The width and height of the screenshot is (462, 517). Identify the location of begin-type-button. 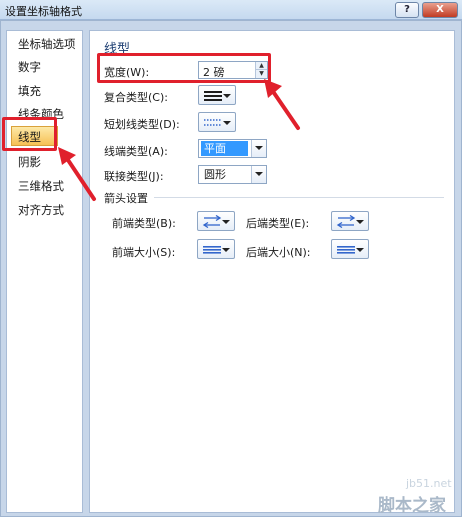
(216, 221).